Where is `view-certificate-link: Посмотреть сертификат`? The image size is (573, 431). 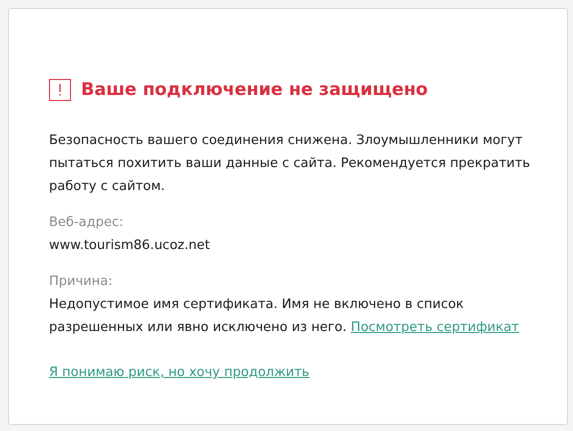 view-certificate-link: Посмотреть сертификат is located at coordinates (434, 327).